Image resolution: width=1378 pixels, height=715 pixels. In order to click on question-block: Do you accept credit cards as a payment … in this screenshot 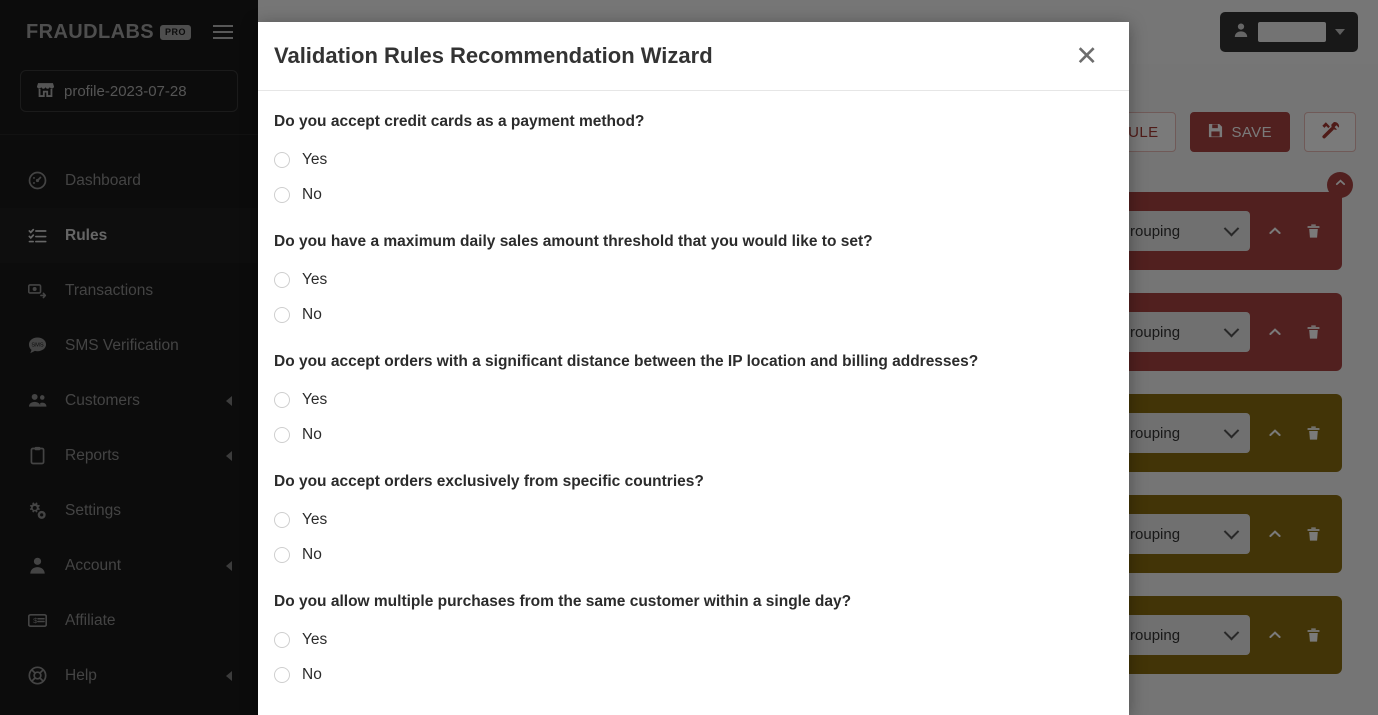, I will do `click(693, 162)`.